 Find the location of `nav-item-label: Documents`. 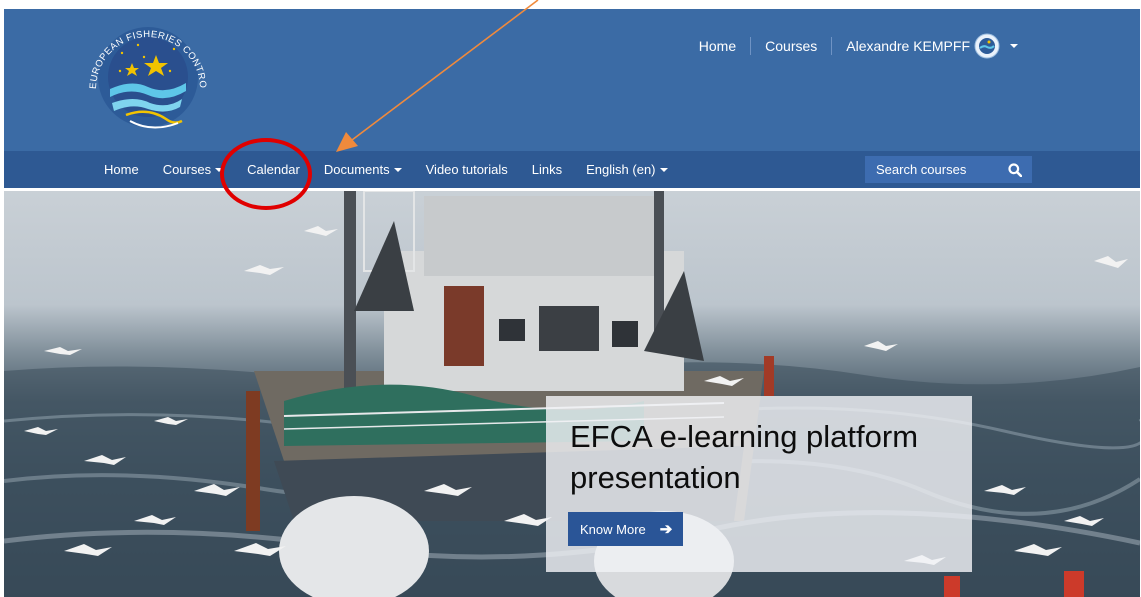

nav-item-label: Documents is located at coordinates (356, 169).